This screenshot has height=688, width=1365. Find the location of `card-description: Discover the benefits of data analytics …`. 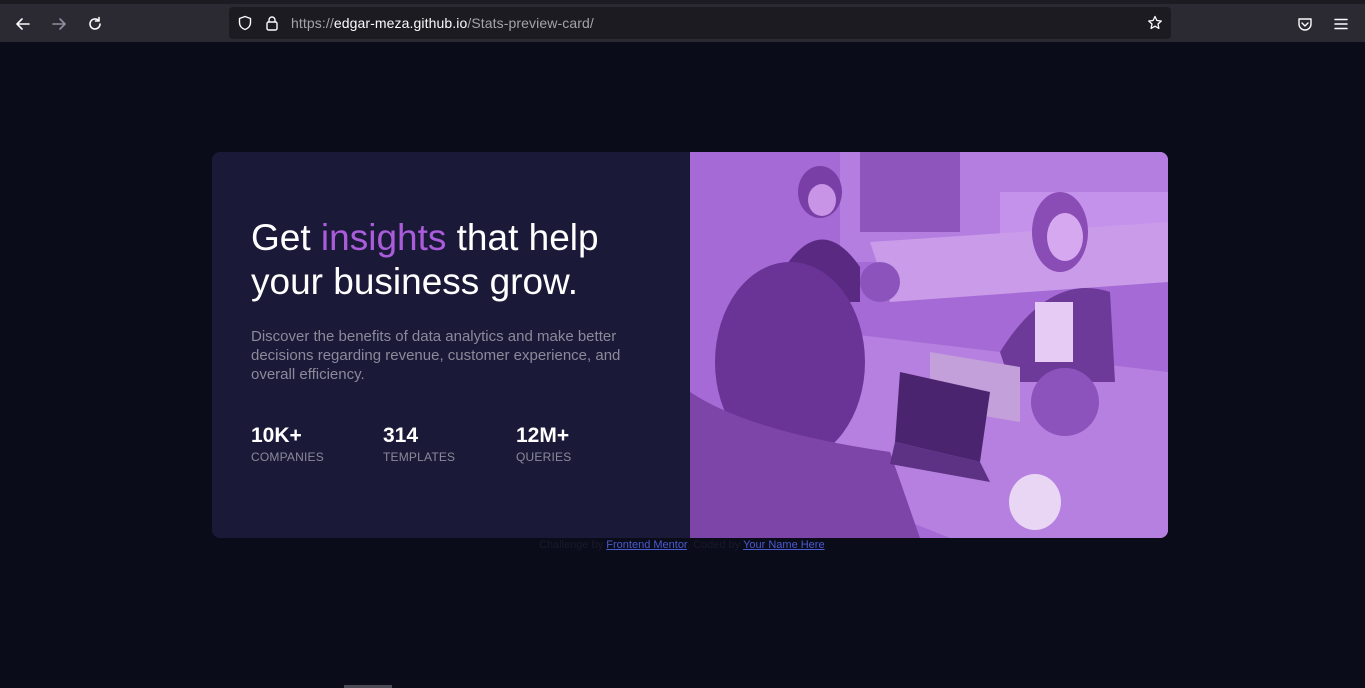

card-description: Discover the benefits of data analytics … is located at coordinates (436, 355).